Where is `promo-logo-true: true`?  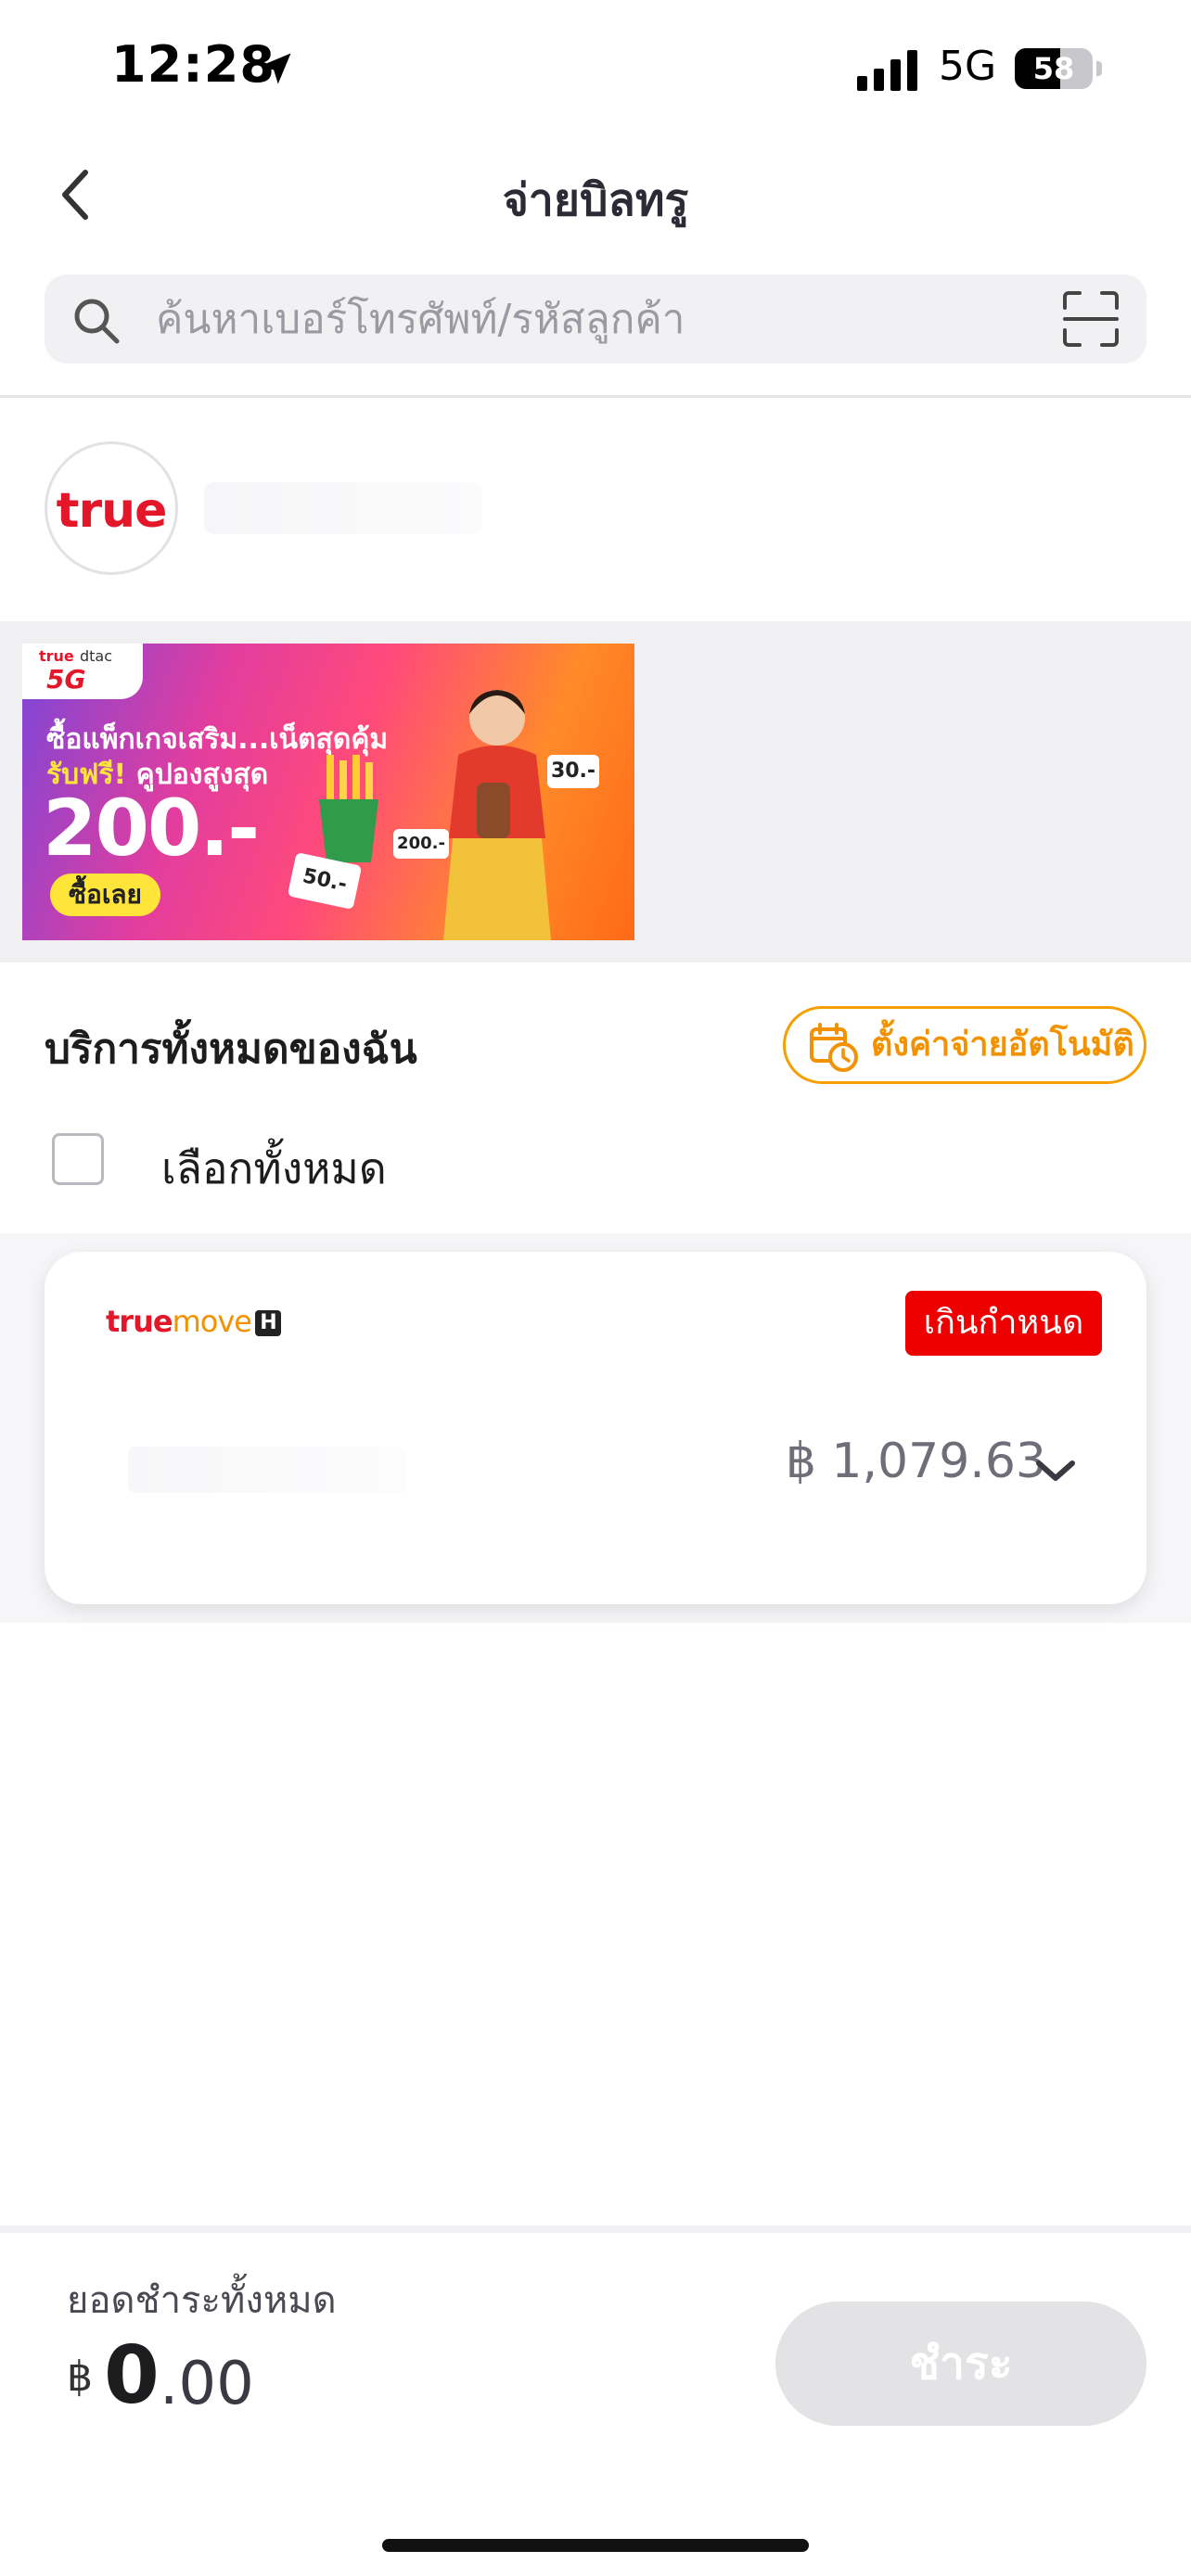
promo-logo-true: true is located at coordinates (56, 656).